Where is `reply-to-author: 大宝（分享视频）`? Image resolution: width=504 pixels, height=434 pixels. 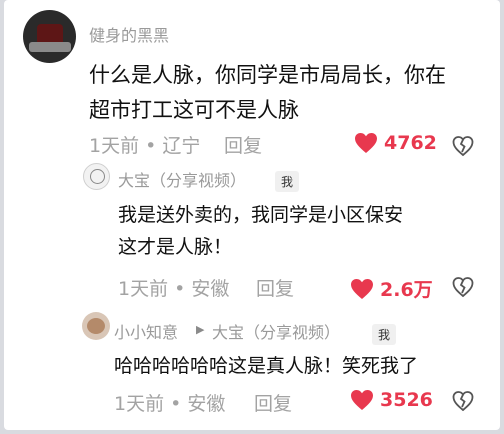
reply-to-author: 大宝（分享视频） is located at coordinates (276, 331).